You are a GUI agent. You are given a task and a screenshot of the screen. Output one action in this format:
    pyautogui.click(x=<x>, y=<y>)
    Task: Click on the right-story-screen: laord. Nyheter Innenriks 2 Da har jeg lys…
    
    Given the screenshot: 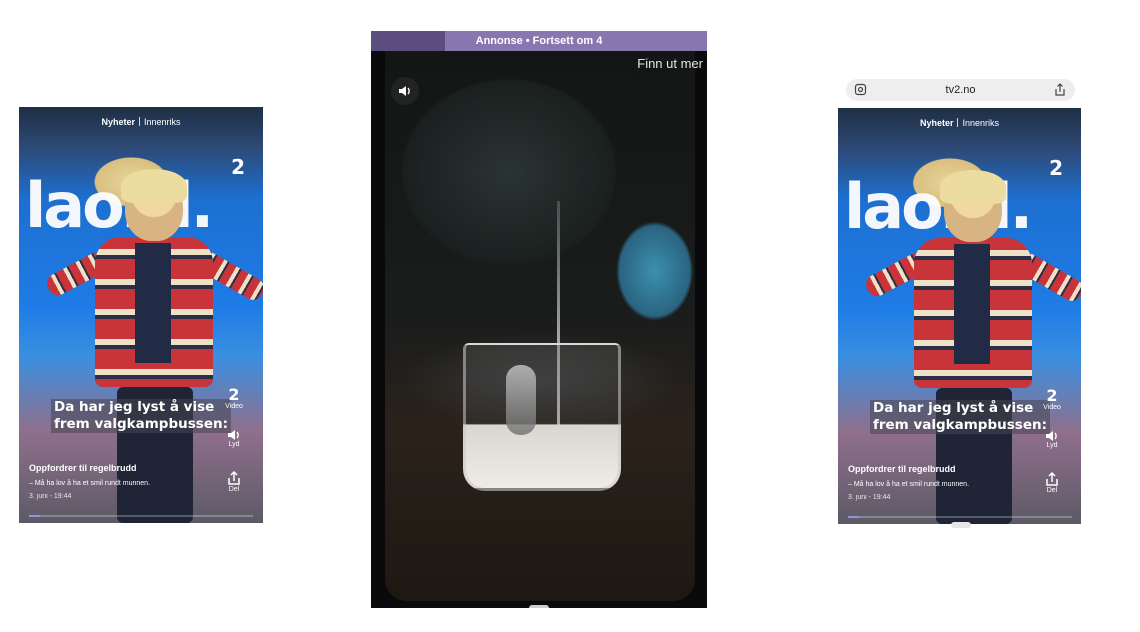 What is the action you would take?
    pyautogui.click(x=959, y=316)
    